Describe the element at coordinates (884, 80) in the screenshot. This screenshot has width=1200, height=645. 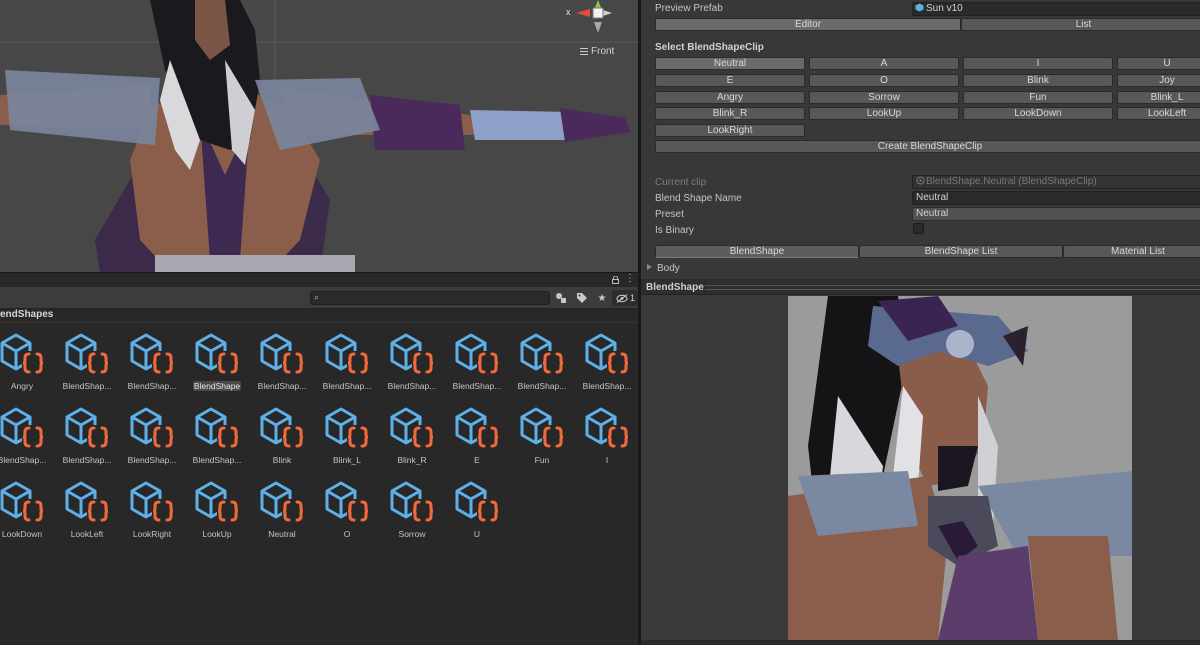
I see `clip-button-o: O` at that location.